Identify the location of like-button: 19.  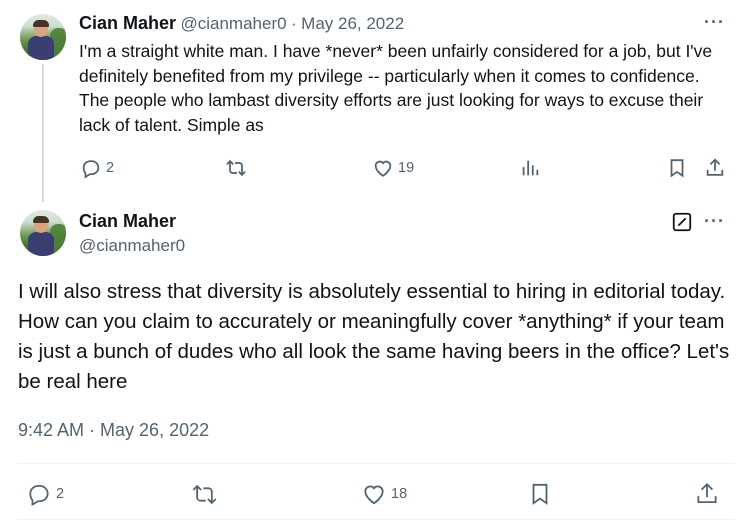
(393, 168).